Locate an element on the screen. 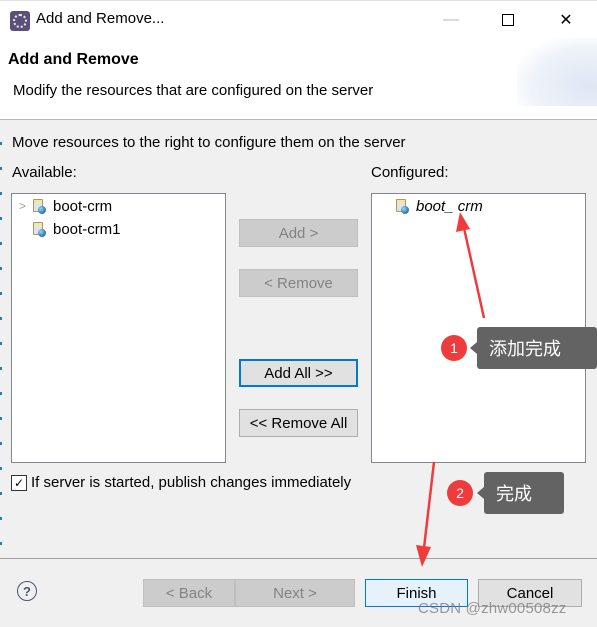  add-button: Add > is located at coordinates (298, 233).